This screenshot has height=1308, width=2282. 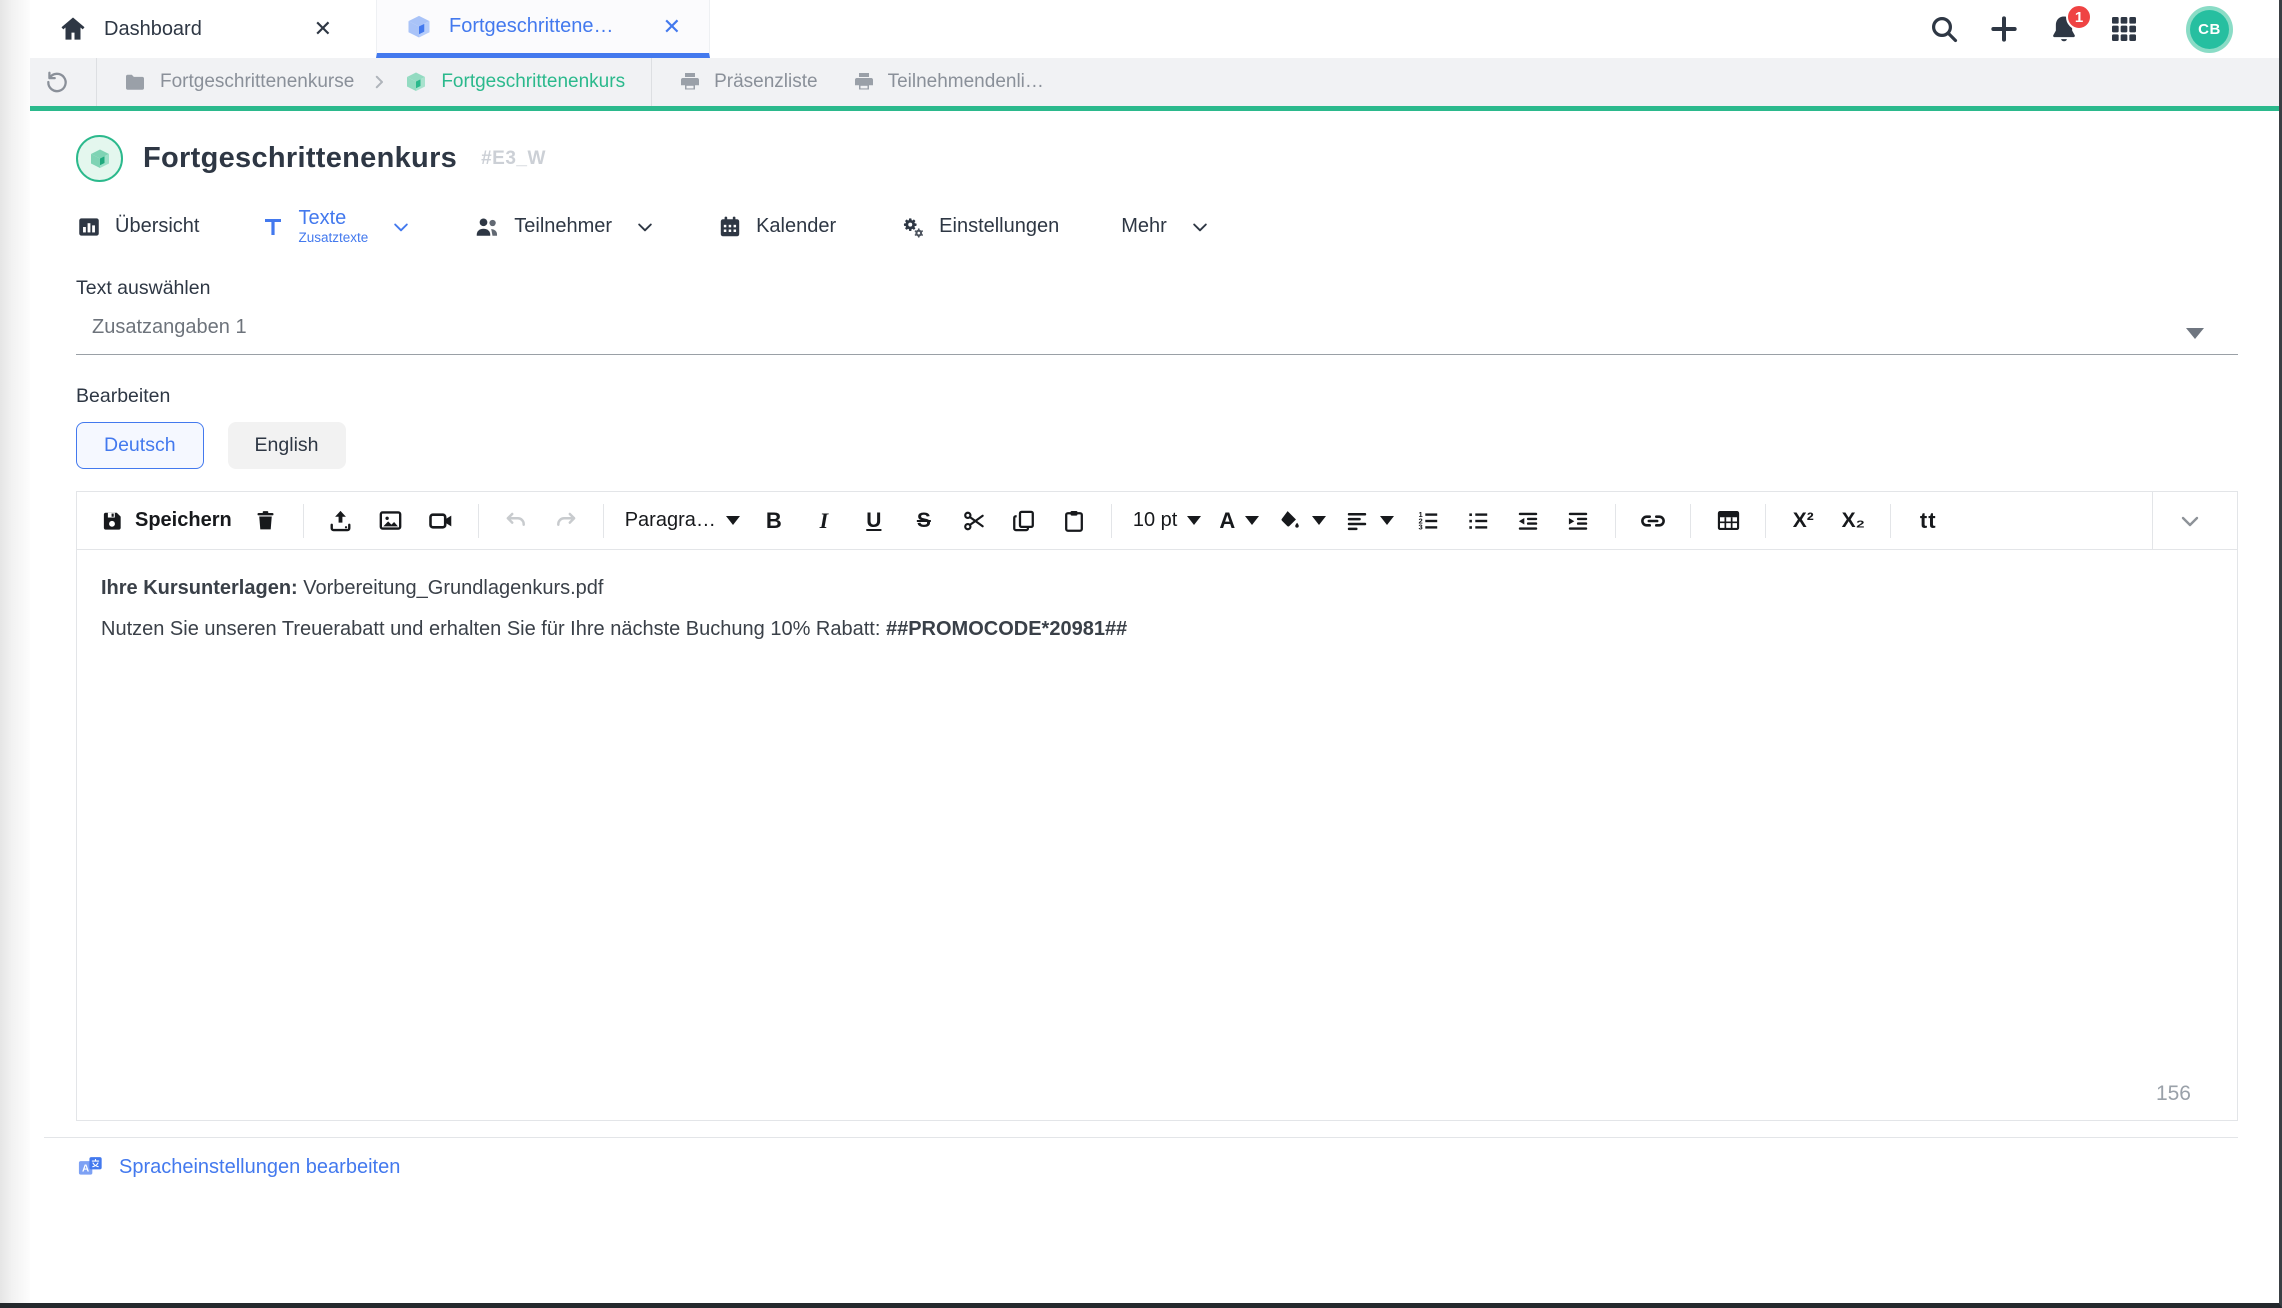 I want to click on insert-link-button, so click(x=1653, y=521).